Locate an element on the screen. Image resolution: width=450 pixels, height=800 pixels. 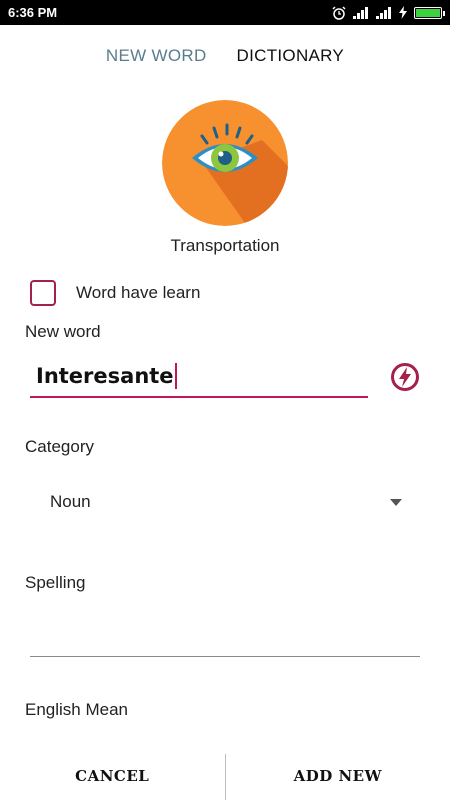
battery-icon is located at coordinates (429, 12).